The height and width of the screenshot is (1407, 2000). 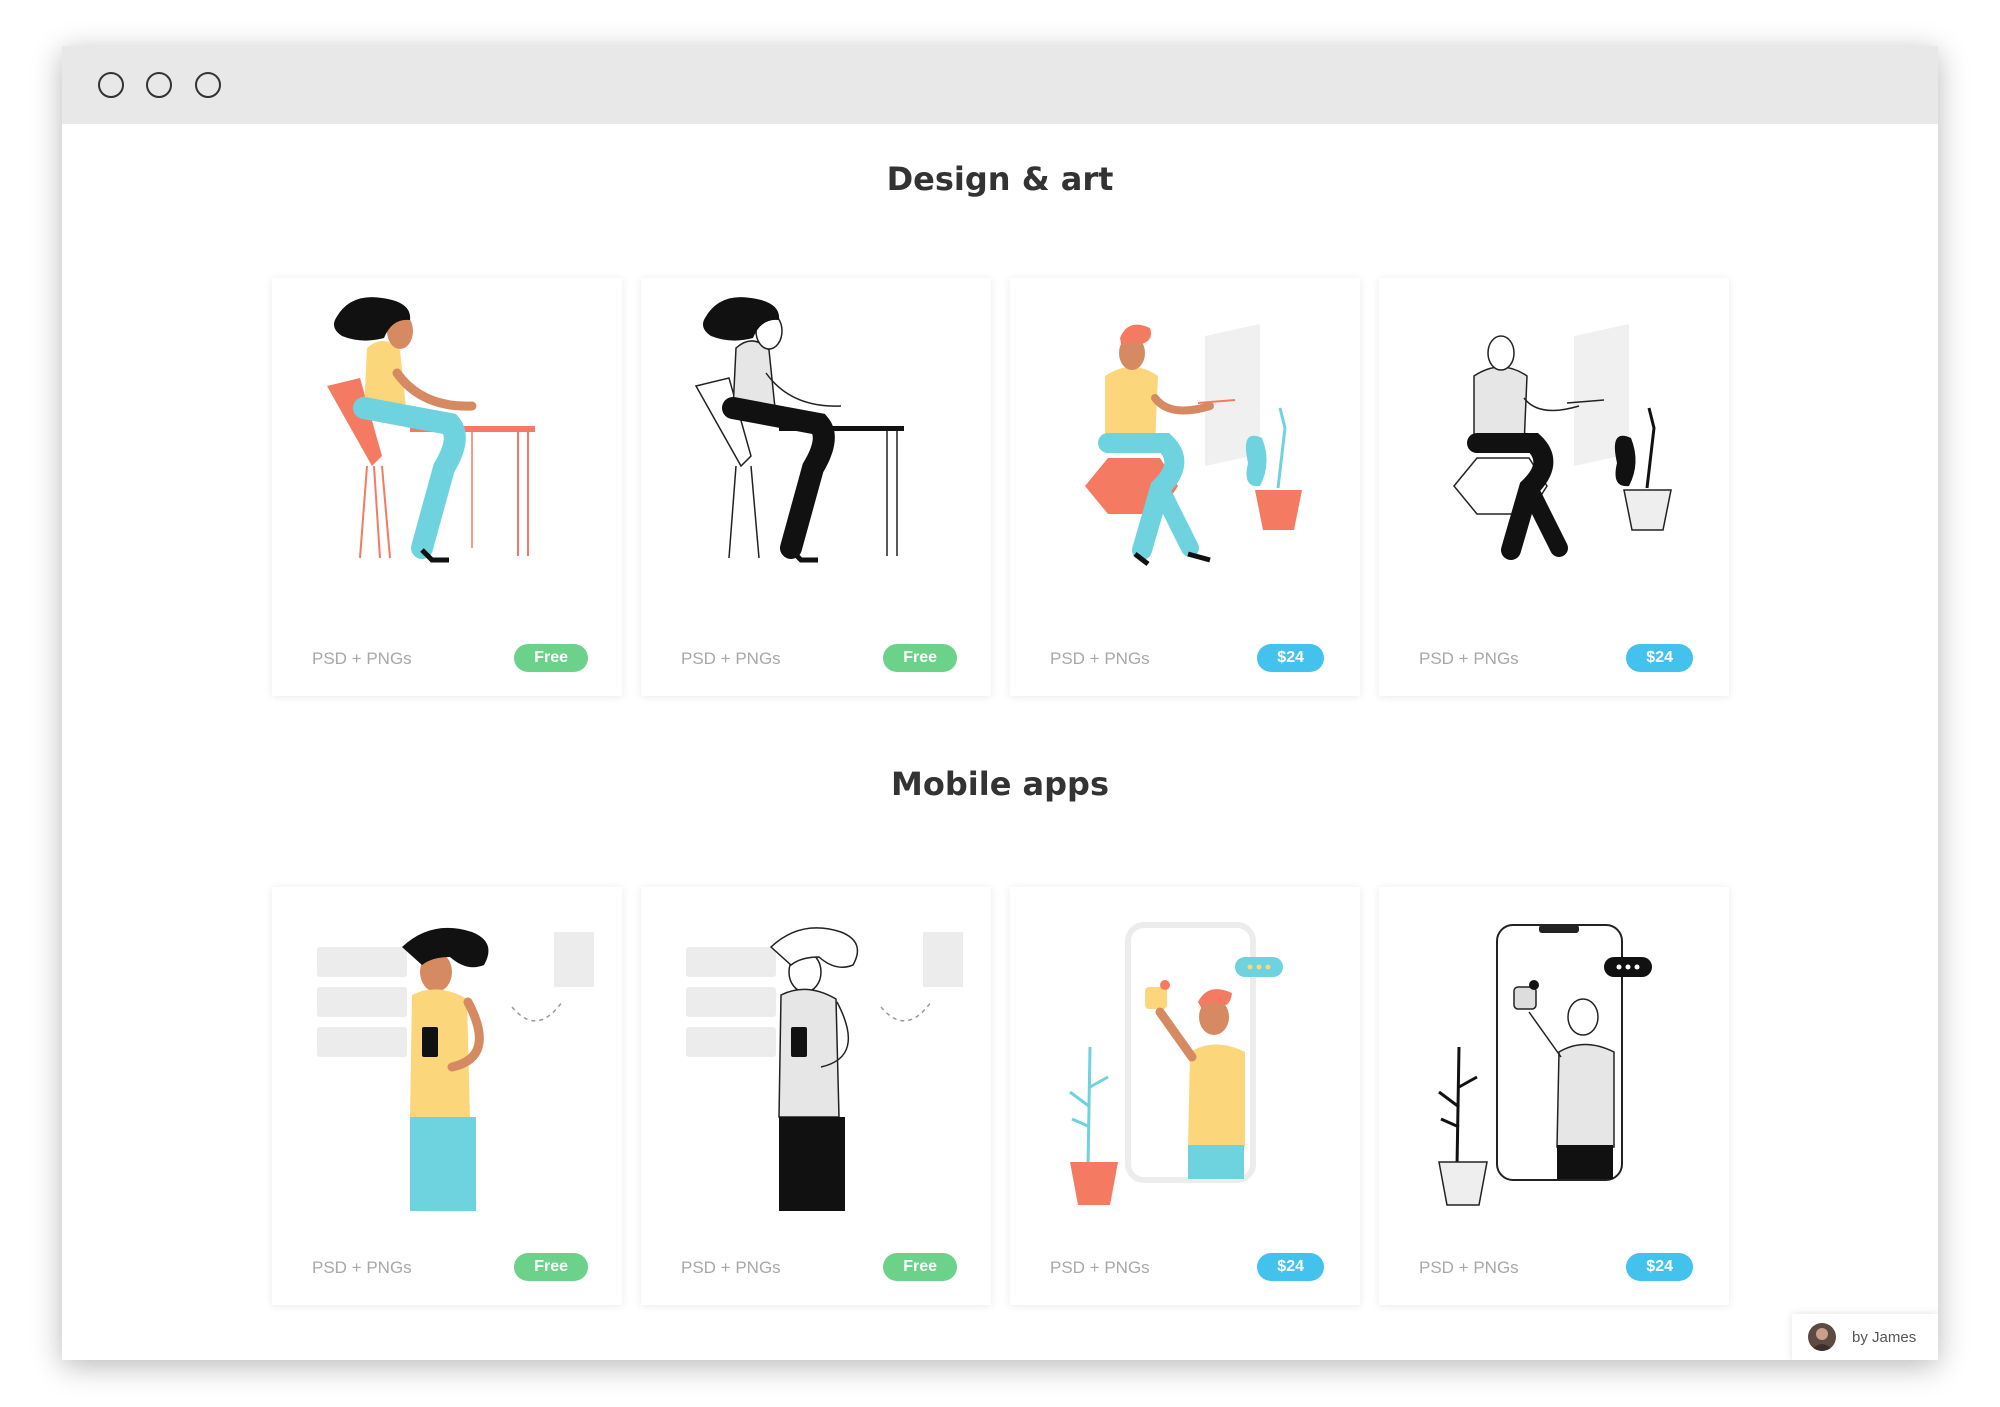 I want to click on man-drawing-on-canvas-outline-illustration, so click(x=1562, y=442).